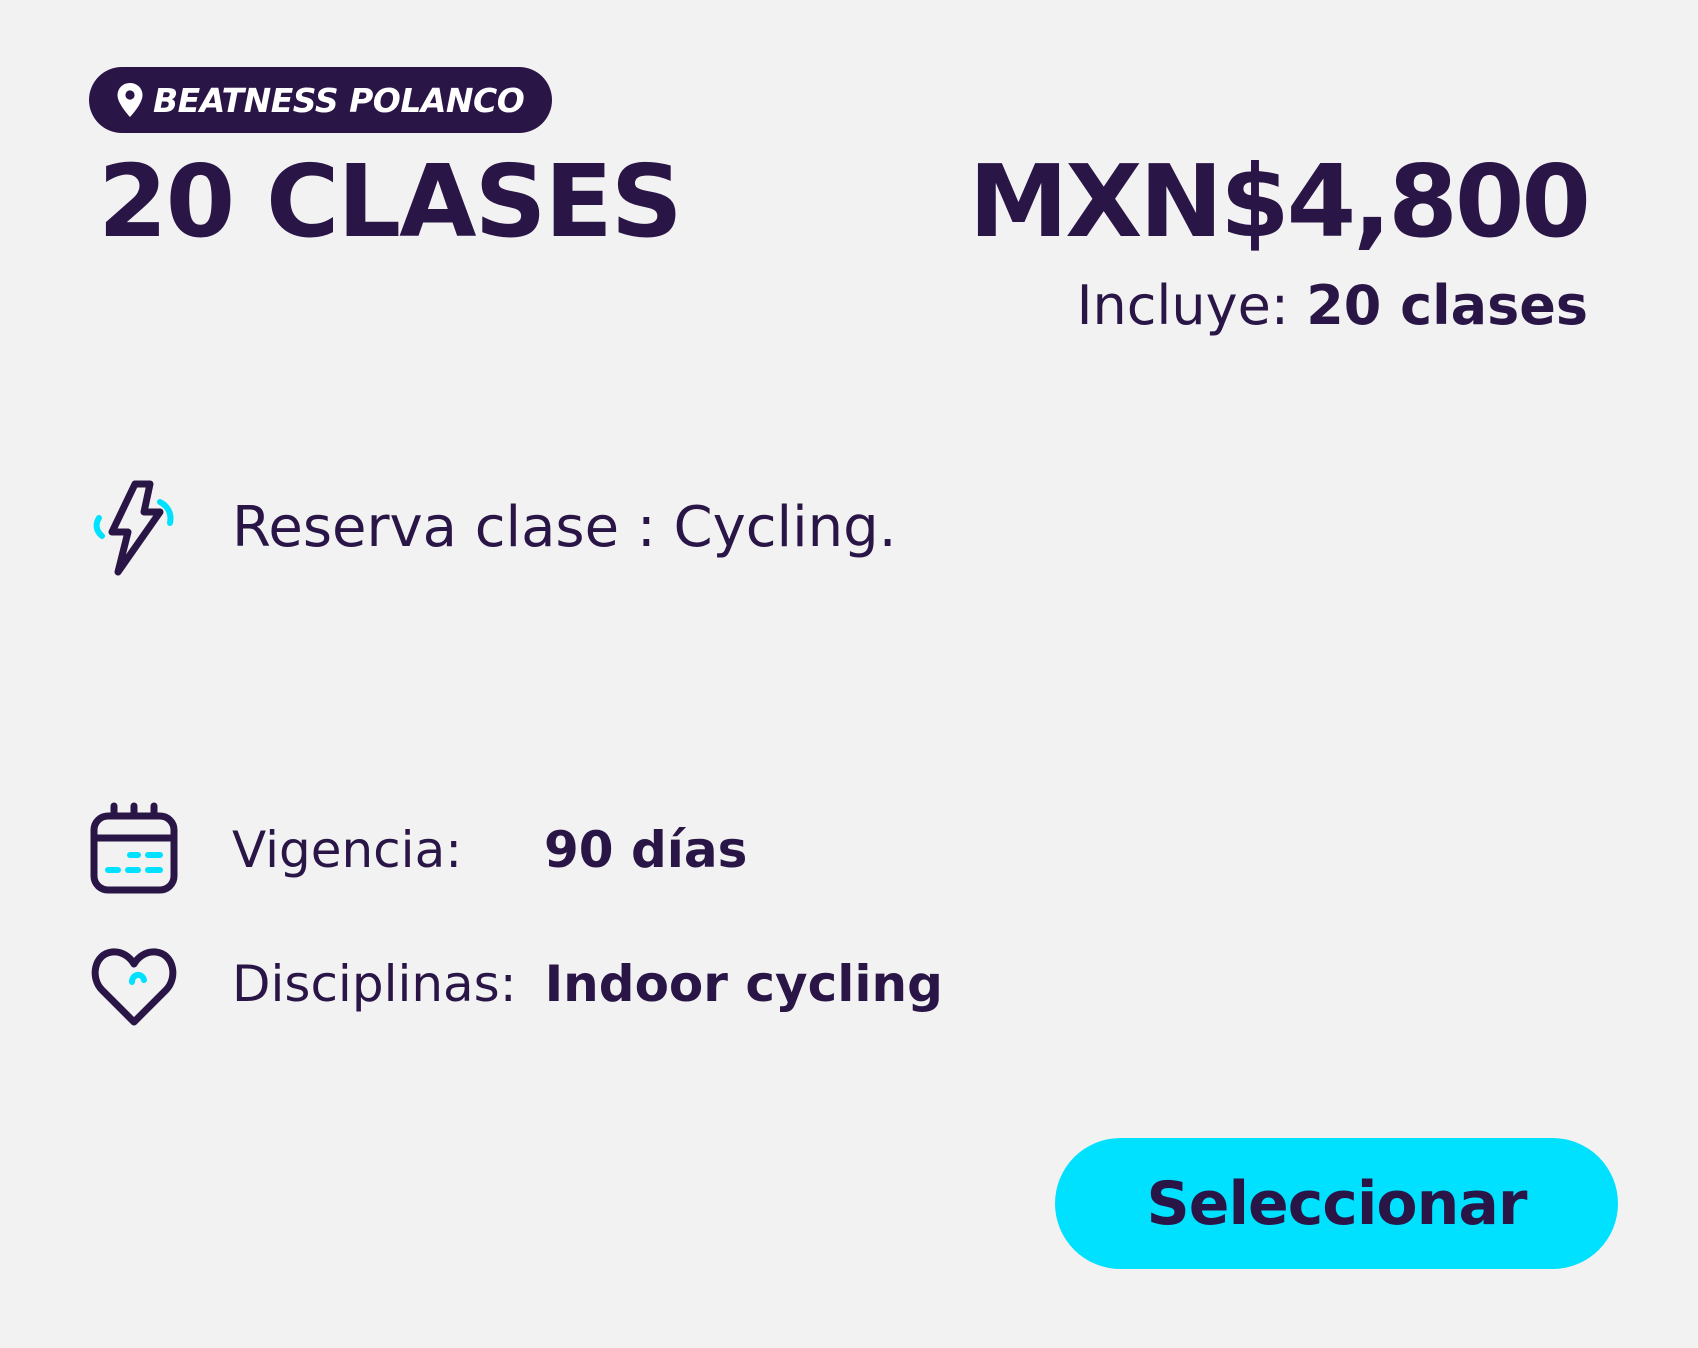  What do you see at coordinates (1336, 1203) in the screenshot?
I see `select-button: Seleccionar` at bounding box center [1336, 1203].